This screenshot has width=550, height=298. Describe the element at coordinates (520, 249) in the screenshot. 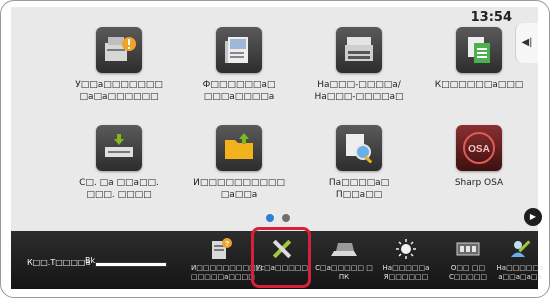

I see `user-settings-icon` at that location.